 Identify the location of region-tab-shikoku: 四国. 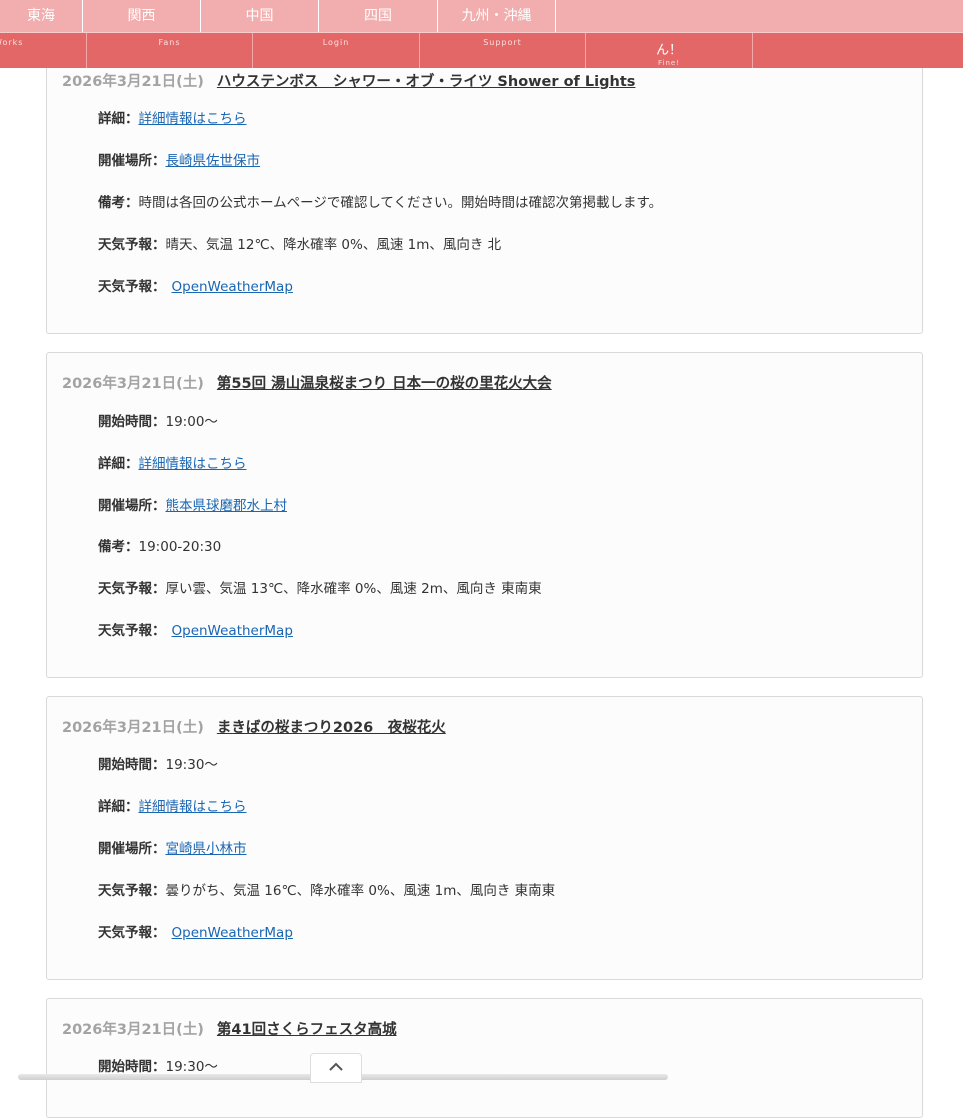
(378, 16).